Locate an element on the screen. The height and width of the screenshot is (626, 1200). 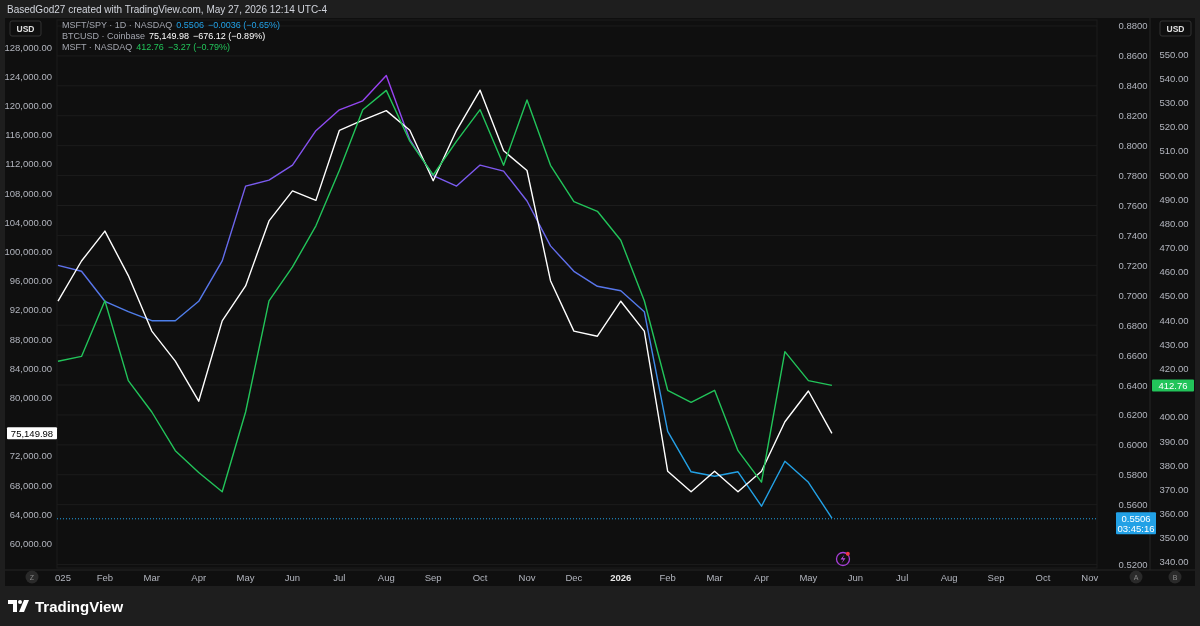
axis-label: 490.00 is located at coordinates (1174, 199).